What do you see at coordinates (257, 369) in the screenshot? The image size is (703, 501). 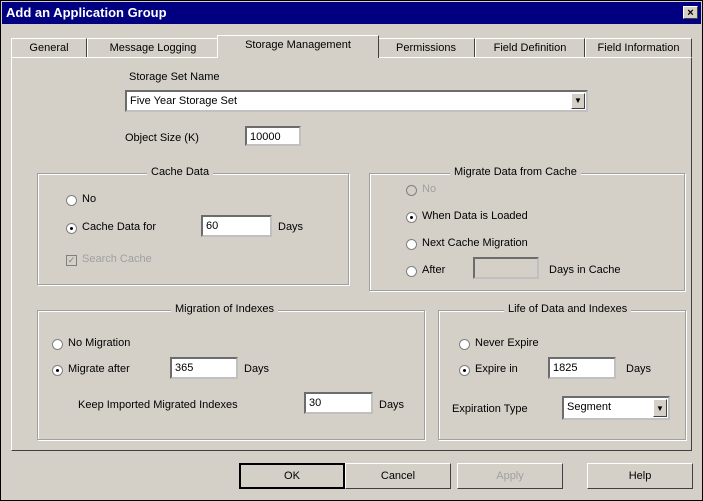 I see `migrate-after-days-label: Days` at bounding box center [257, 369].